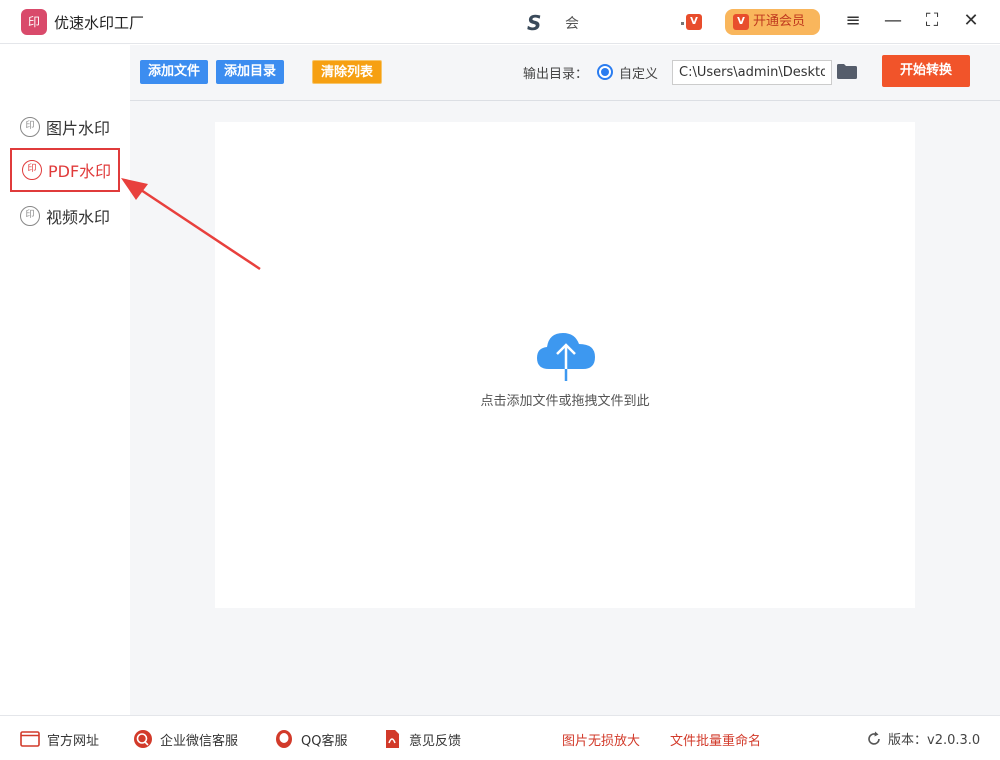 The height and width of the screenshot is (760, 1000). Describe the element at coordinates (73, 741) in the screenshot. I see `official-website-label: 官方网址` at that location.